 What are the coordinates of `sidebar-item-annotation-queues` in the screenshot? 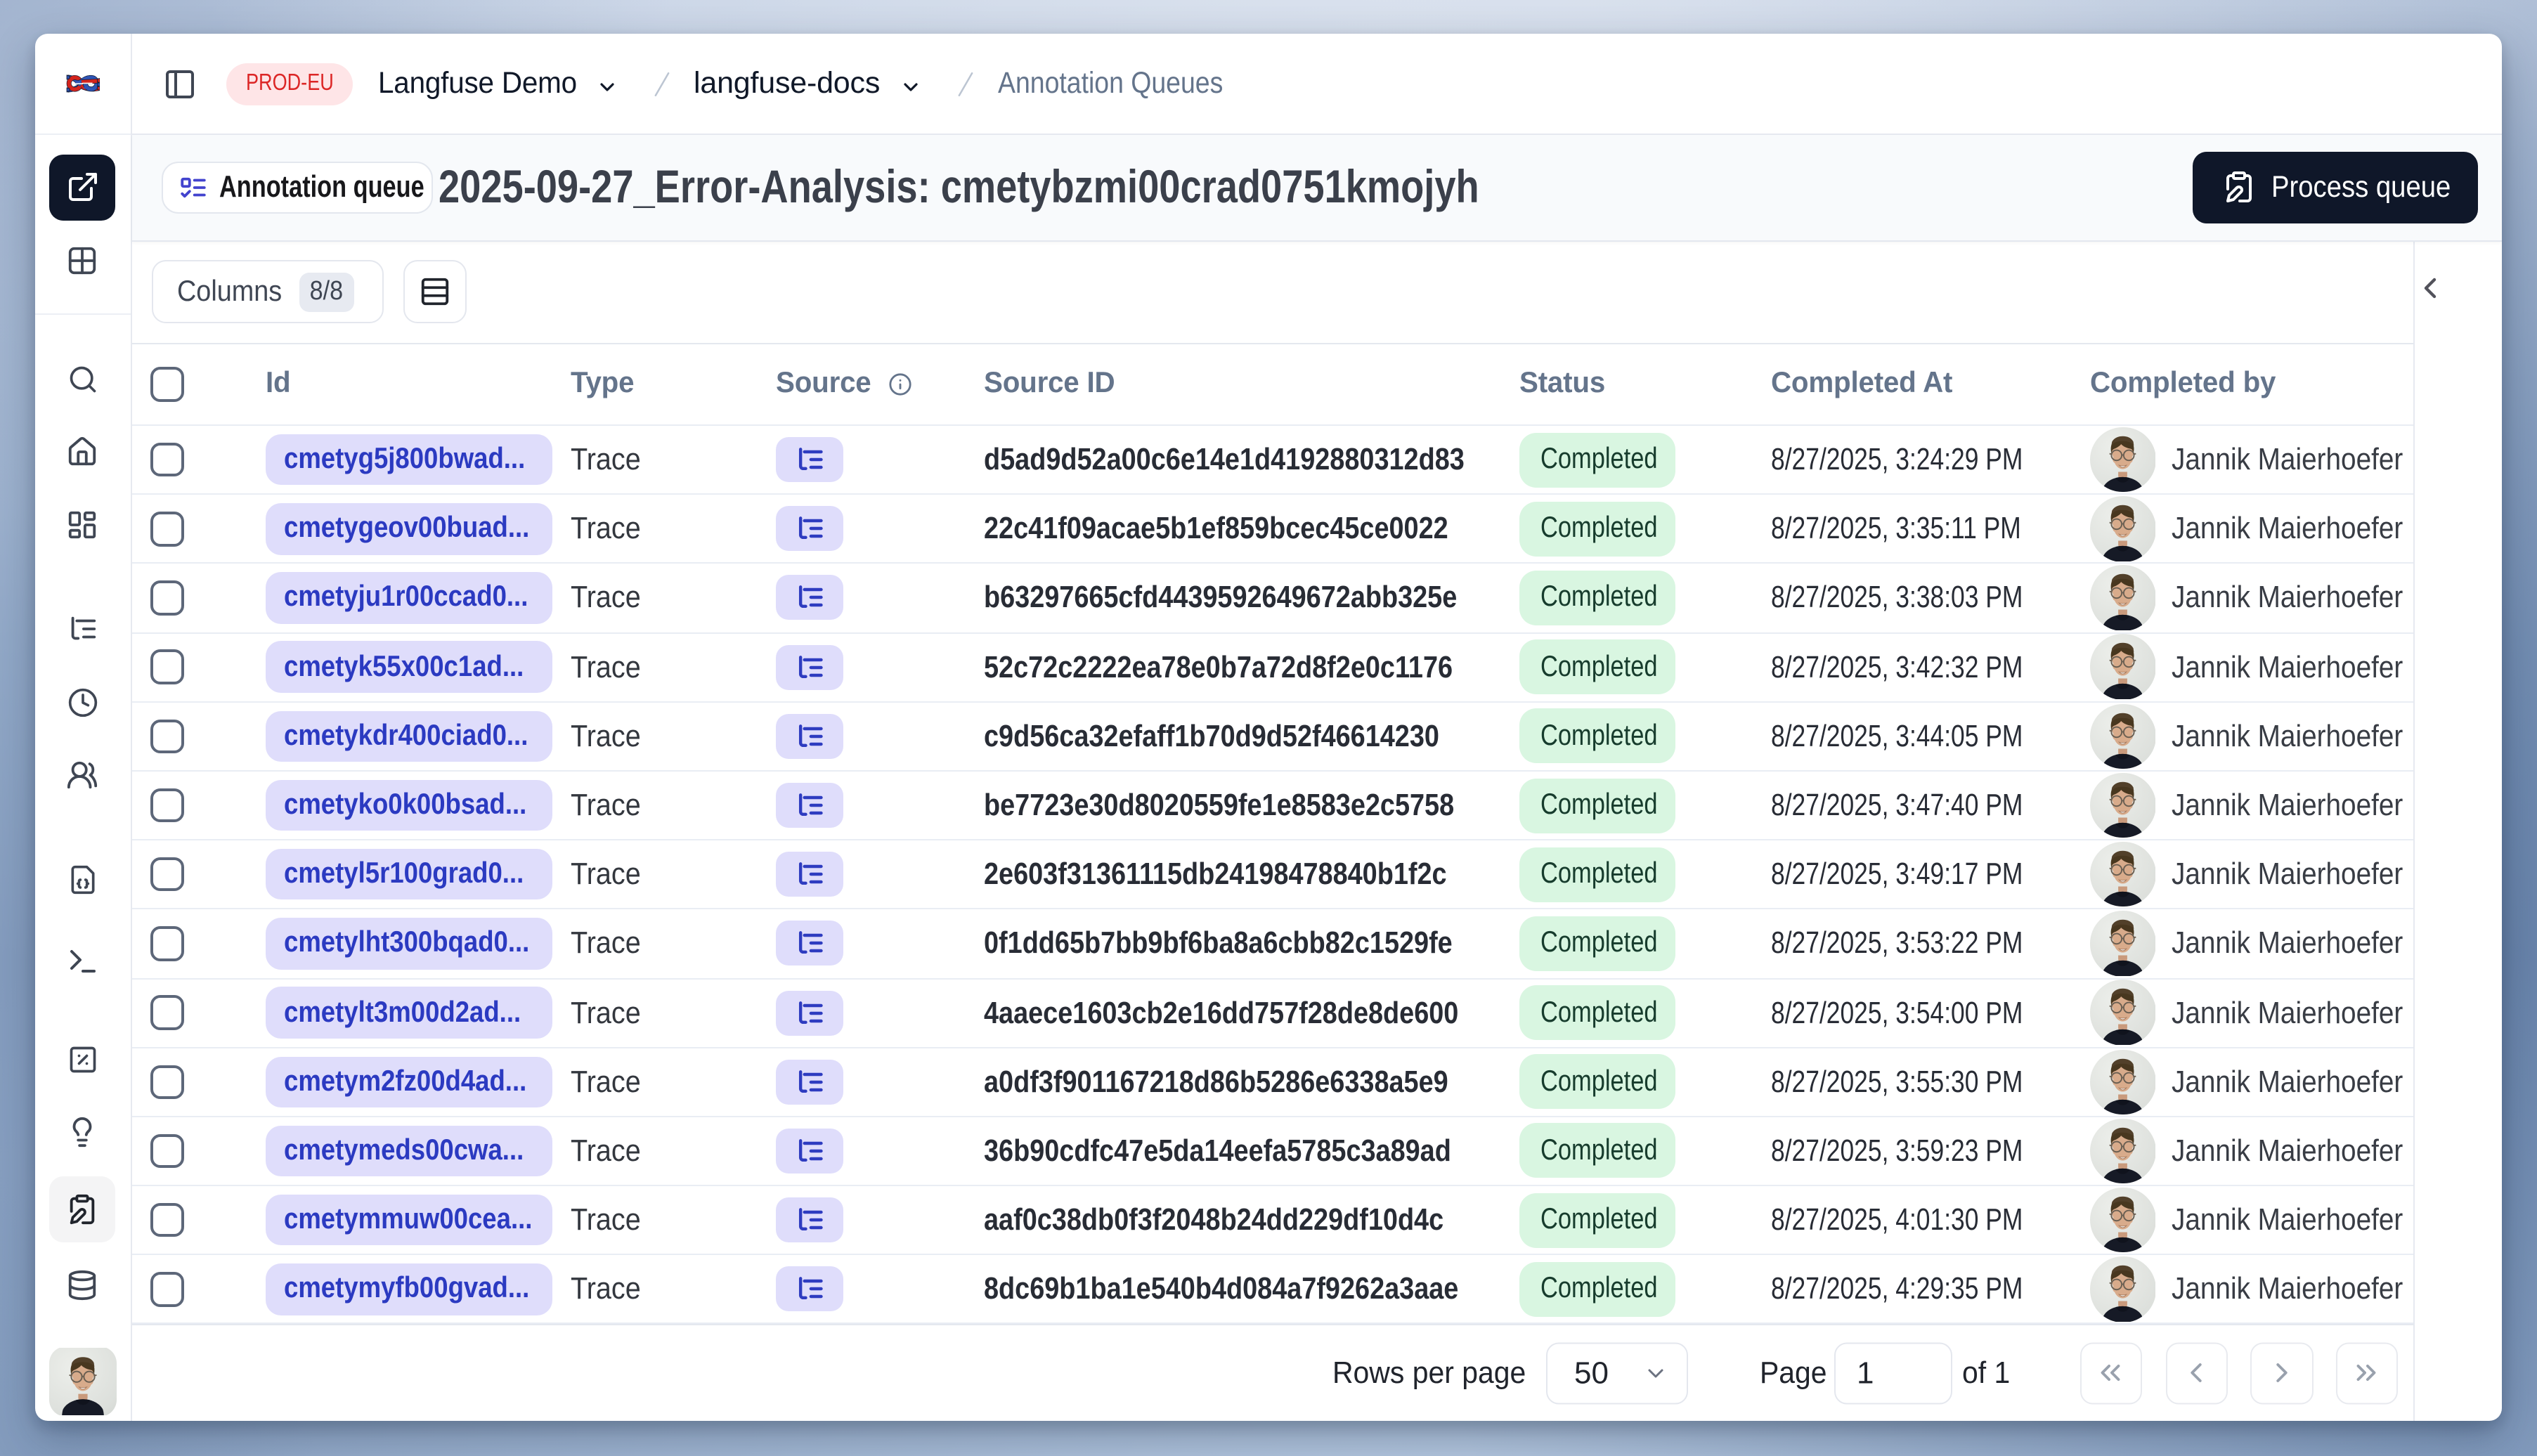 It's located at (83, 1209).